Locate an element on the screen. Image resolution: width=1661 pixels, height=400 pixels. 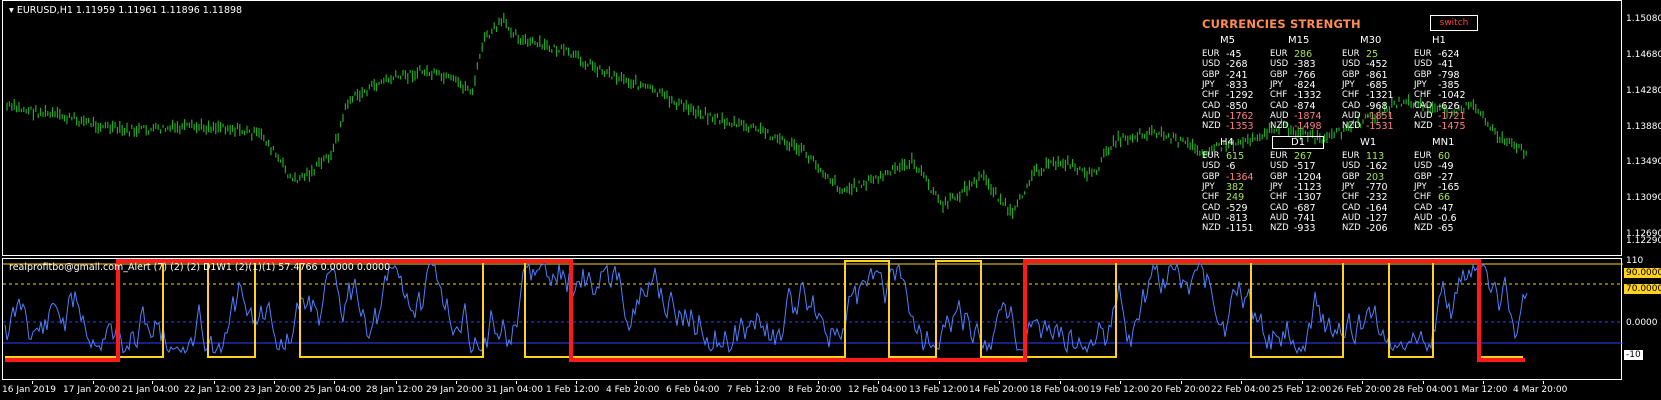
time-axis-label: 17 Jan 20:00 is located at coordinates (91, 390).